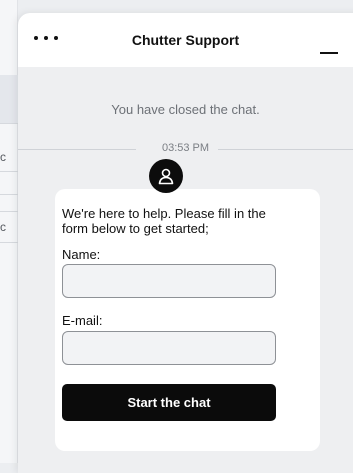 The height and width of the screenshot is (473, 353). What do you see at coordinates (81, 254) in the screenshot?
I see `name-label: Name:` at bounding box center [81, 254].